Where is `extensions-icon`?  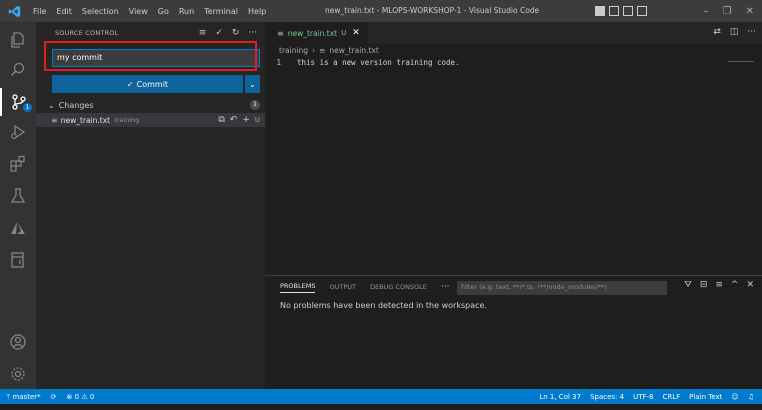
extensions-icon is located at coordinates (18, 164).